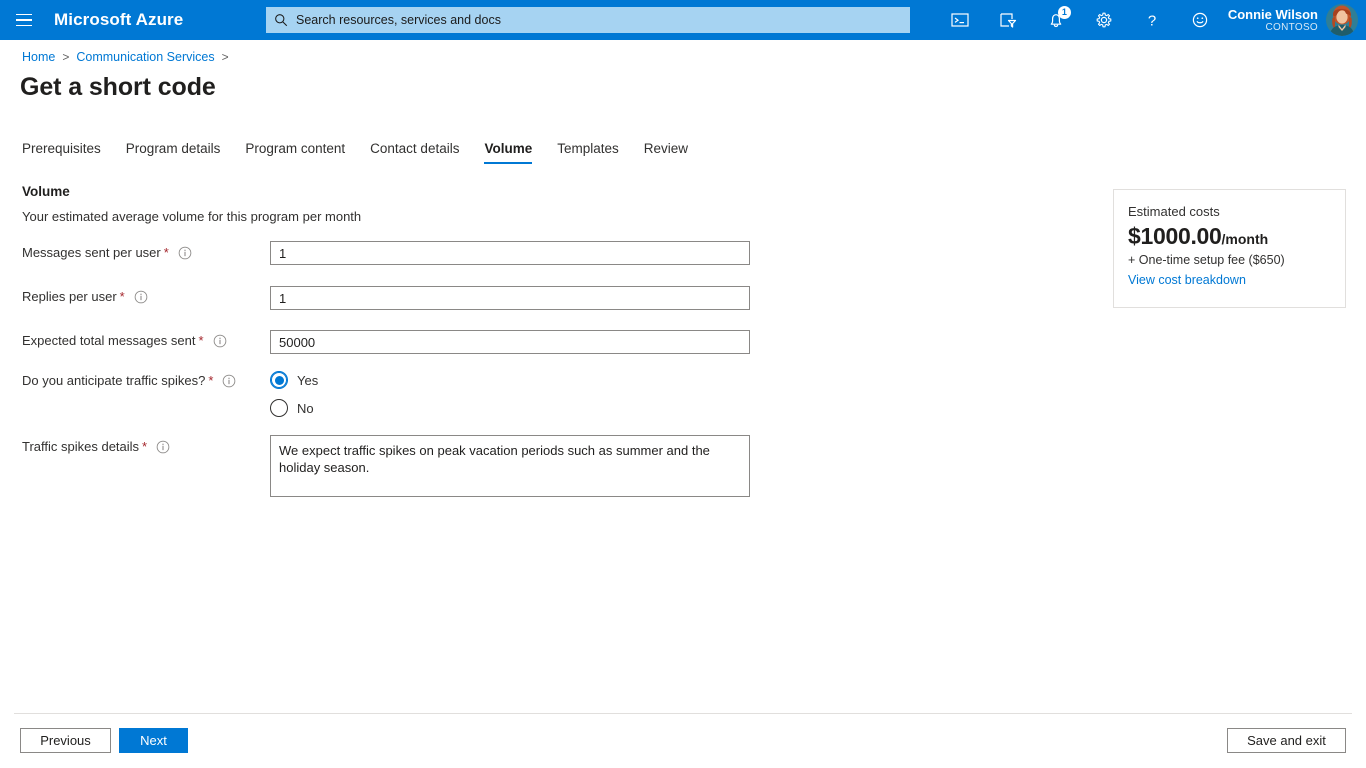 The width and height of the screenshot is (1366, 768). What do you see at coordinates (1286, 740) in the screenshot?
I see `save-and-exit-button: Save and exit` at bounding box center [1286, 740].